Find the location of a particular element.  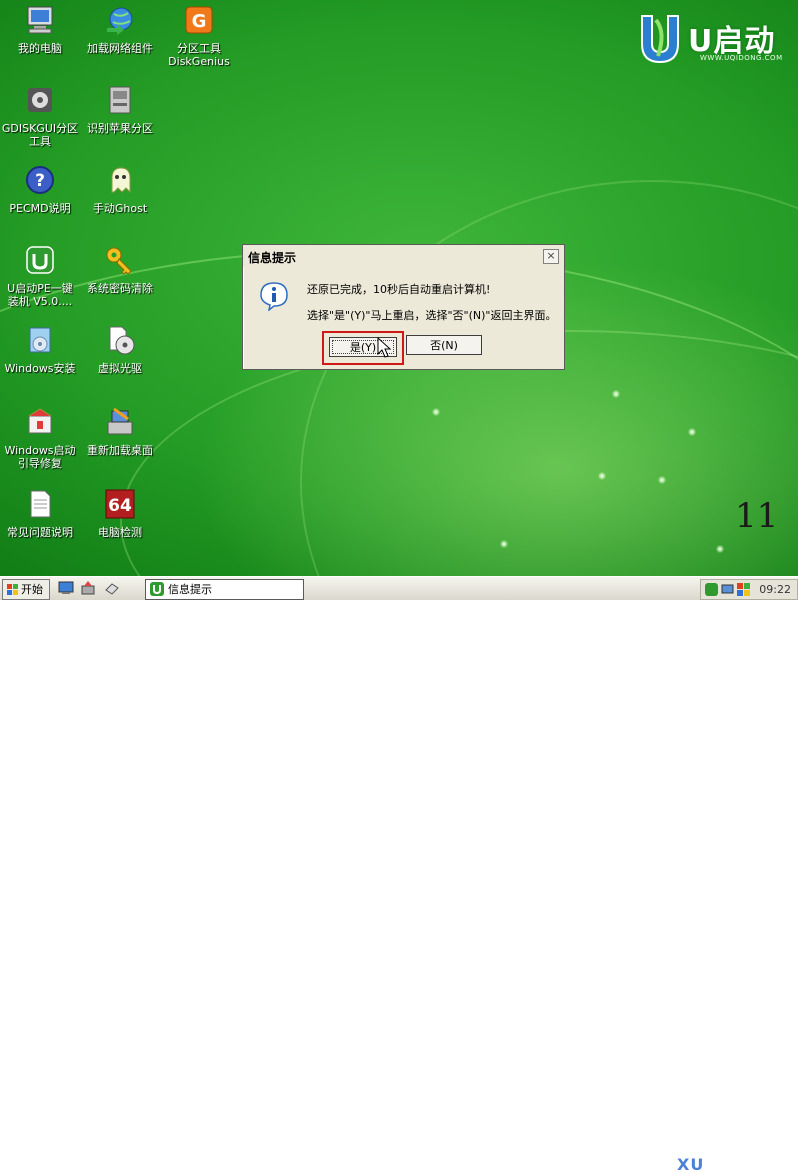

reload-desktop-icon is located at coordinates (120, 421).